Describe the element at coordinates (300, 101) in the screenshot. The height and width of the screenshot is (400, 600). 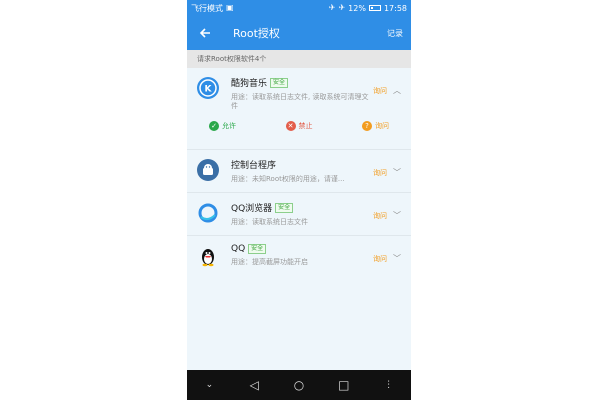
I see `app-usage: 用途：读取系统日志文件, 读取系统可清理文件` at that location.